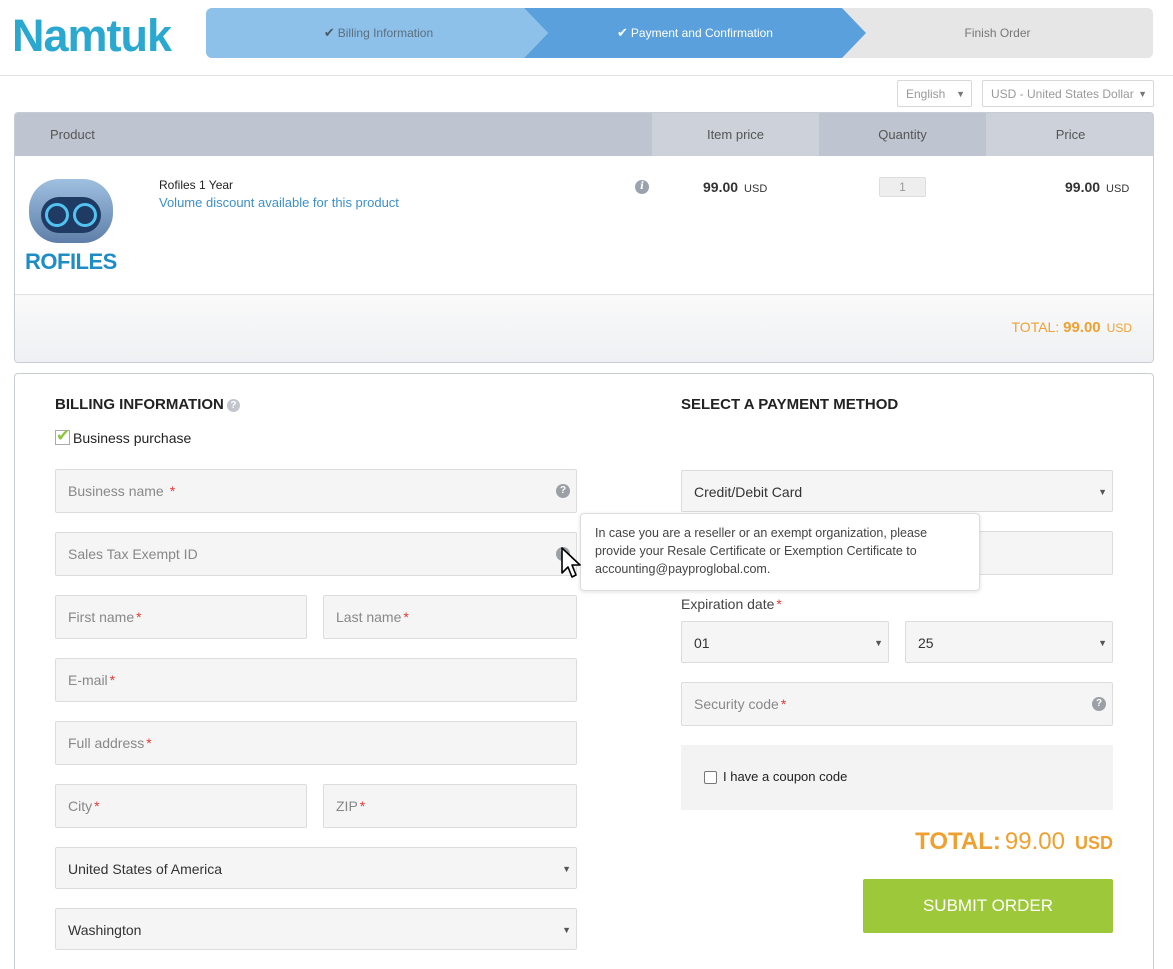 Image resolution: width=1173 pixels, height=969 pixels. I want to click on step-label: Payment and Confirmation, so click(701, 33).